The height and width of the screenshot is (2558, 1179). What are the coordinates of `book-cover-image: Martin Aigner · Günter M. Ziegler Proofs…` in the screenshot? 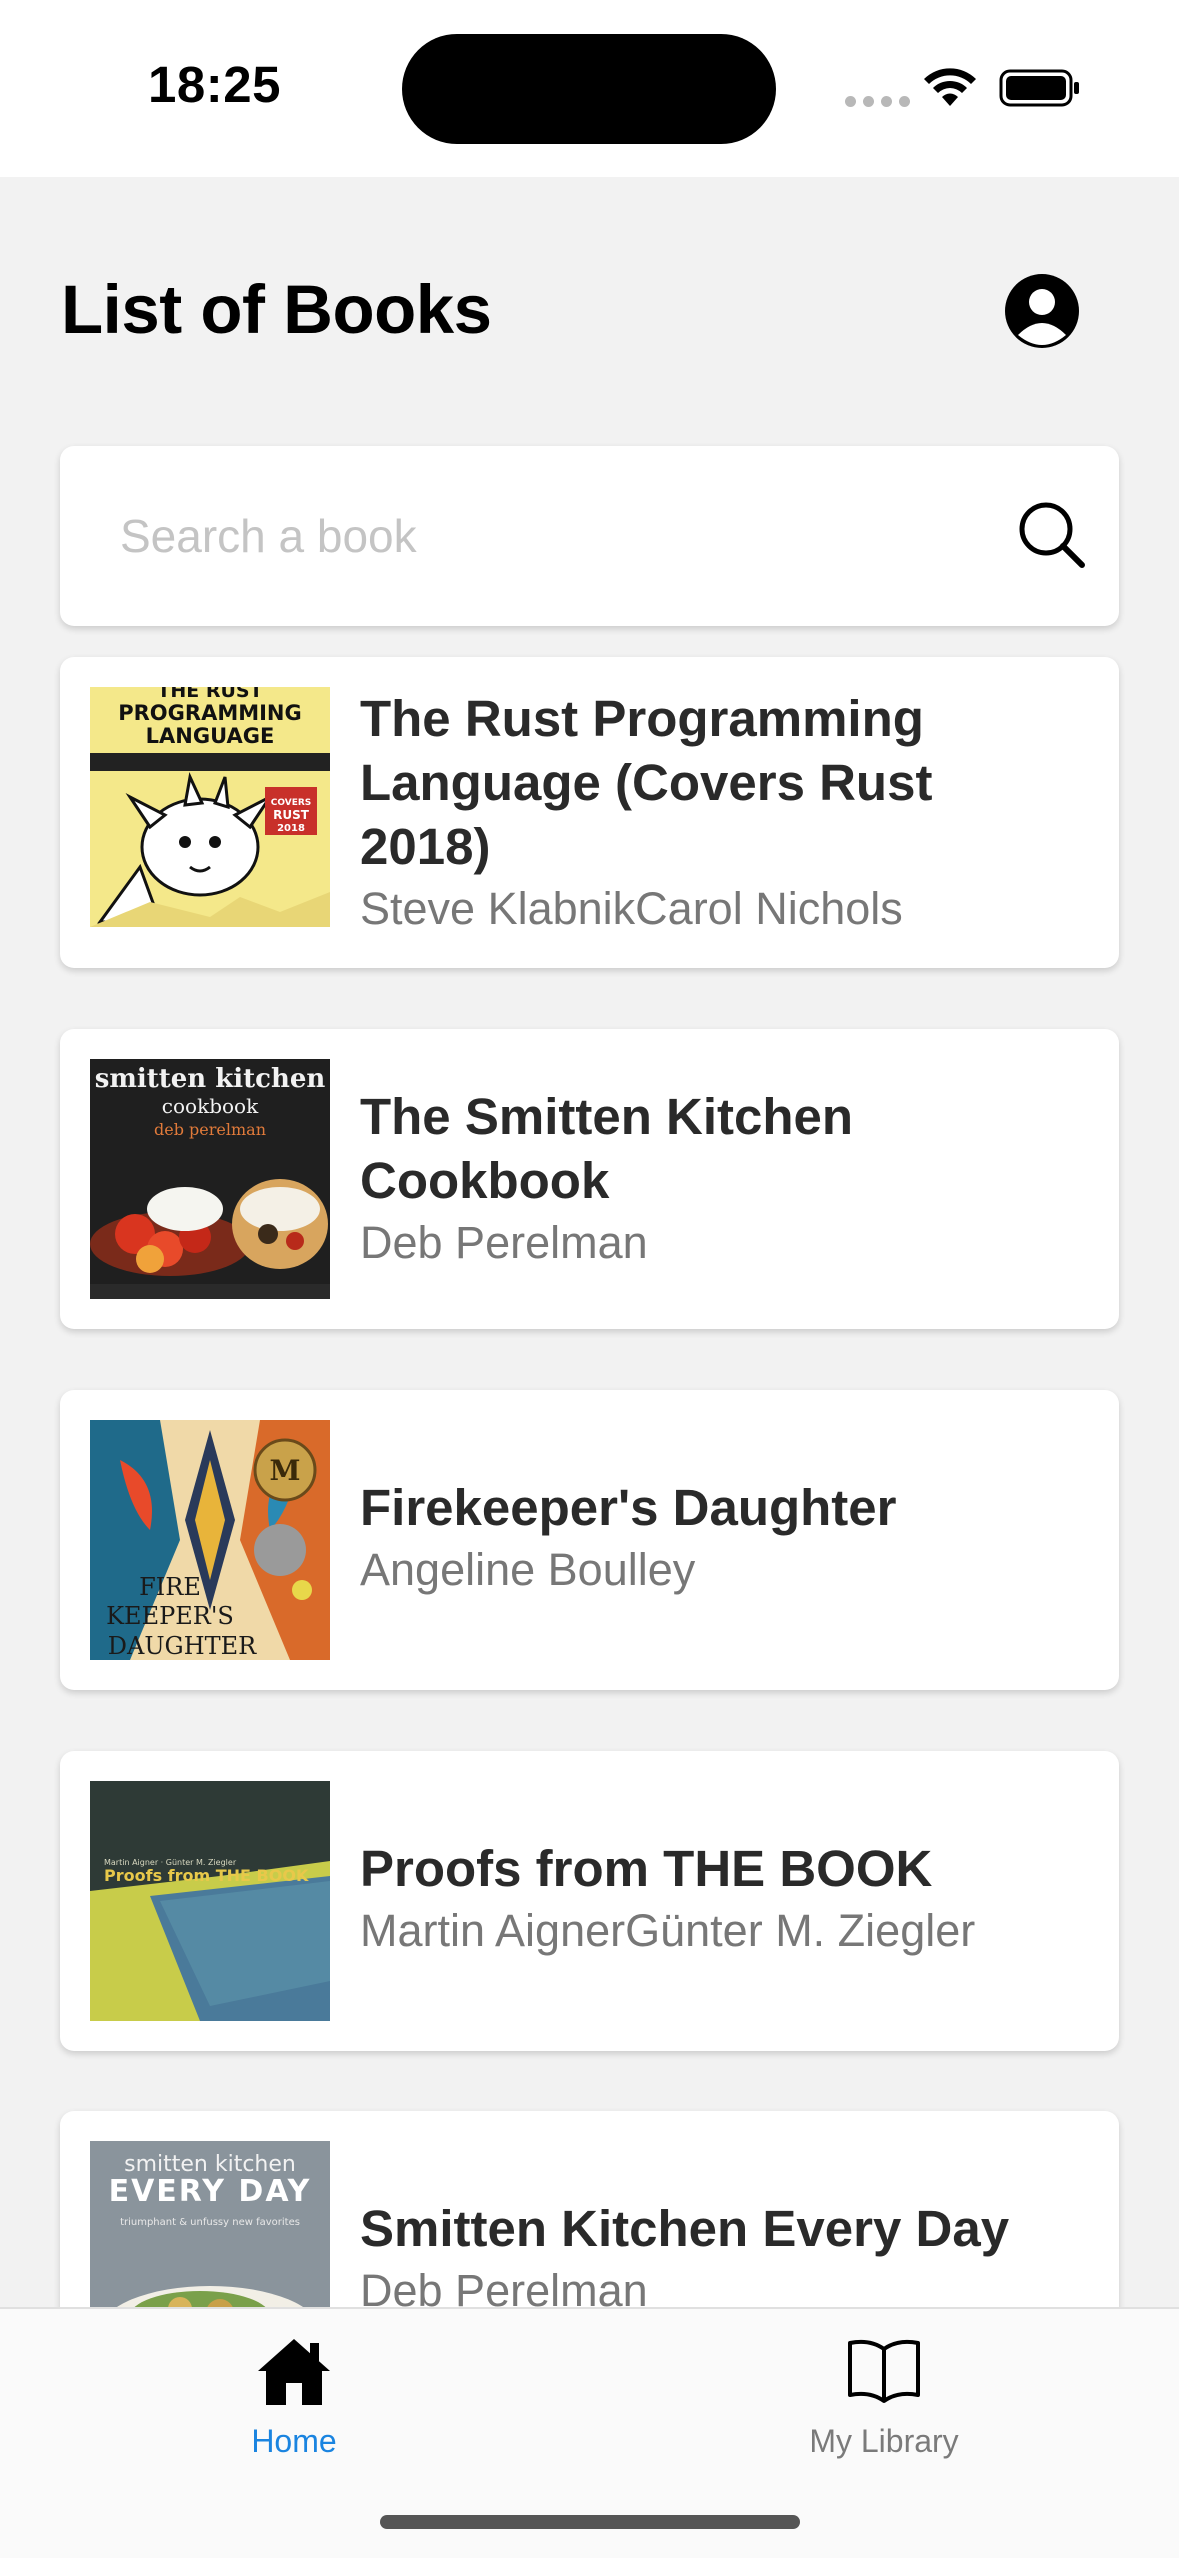 It's located at (210, 1901).